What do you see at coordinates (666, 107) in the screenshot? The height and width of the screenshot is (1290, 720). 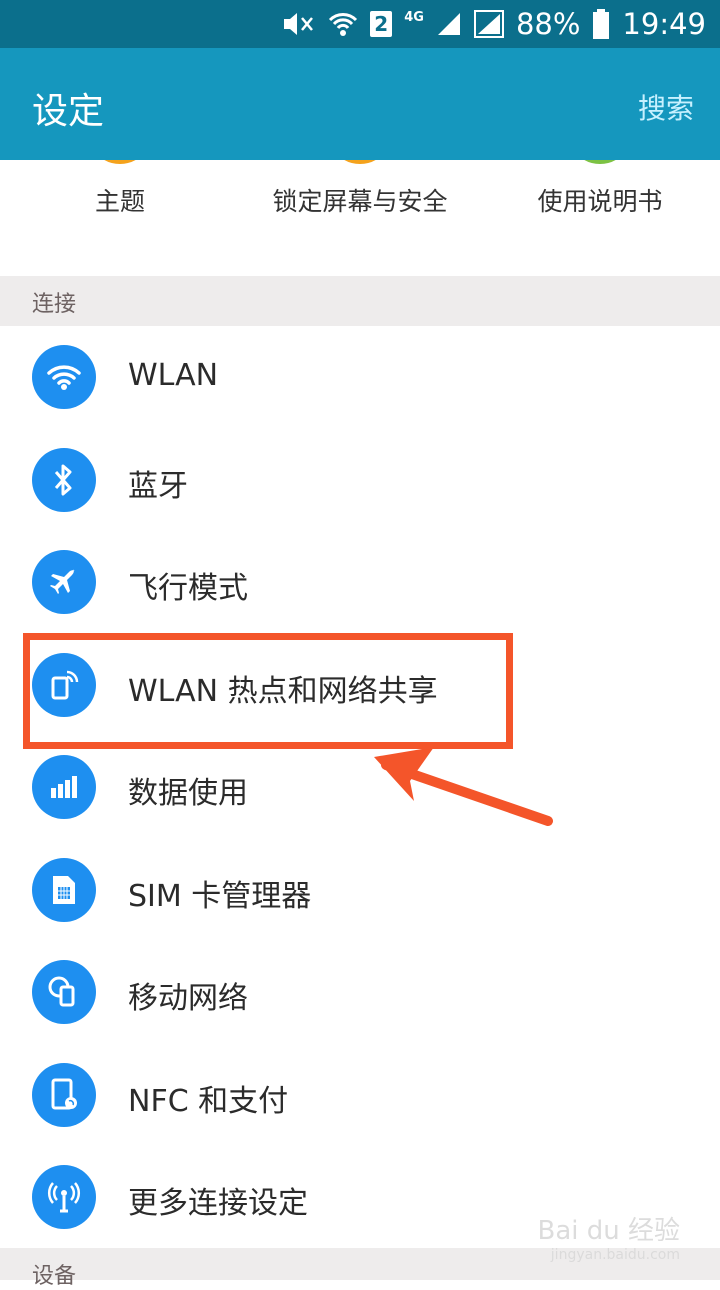 I see `search-button: 搜索` at bounding box center [666, 107].